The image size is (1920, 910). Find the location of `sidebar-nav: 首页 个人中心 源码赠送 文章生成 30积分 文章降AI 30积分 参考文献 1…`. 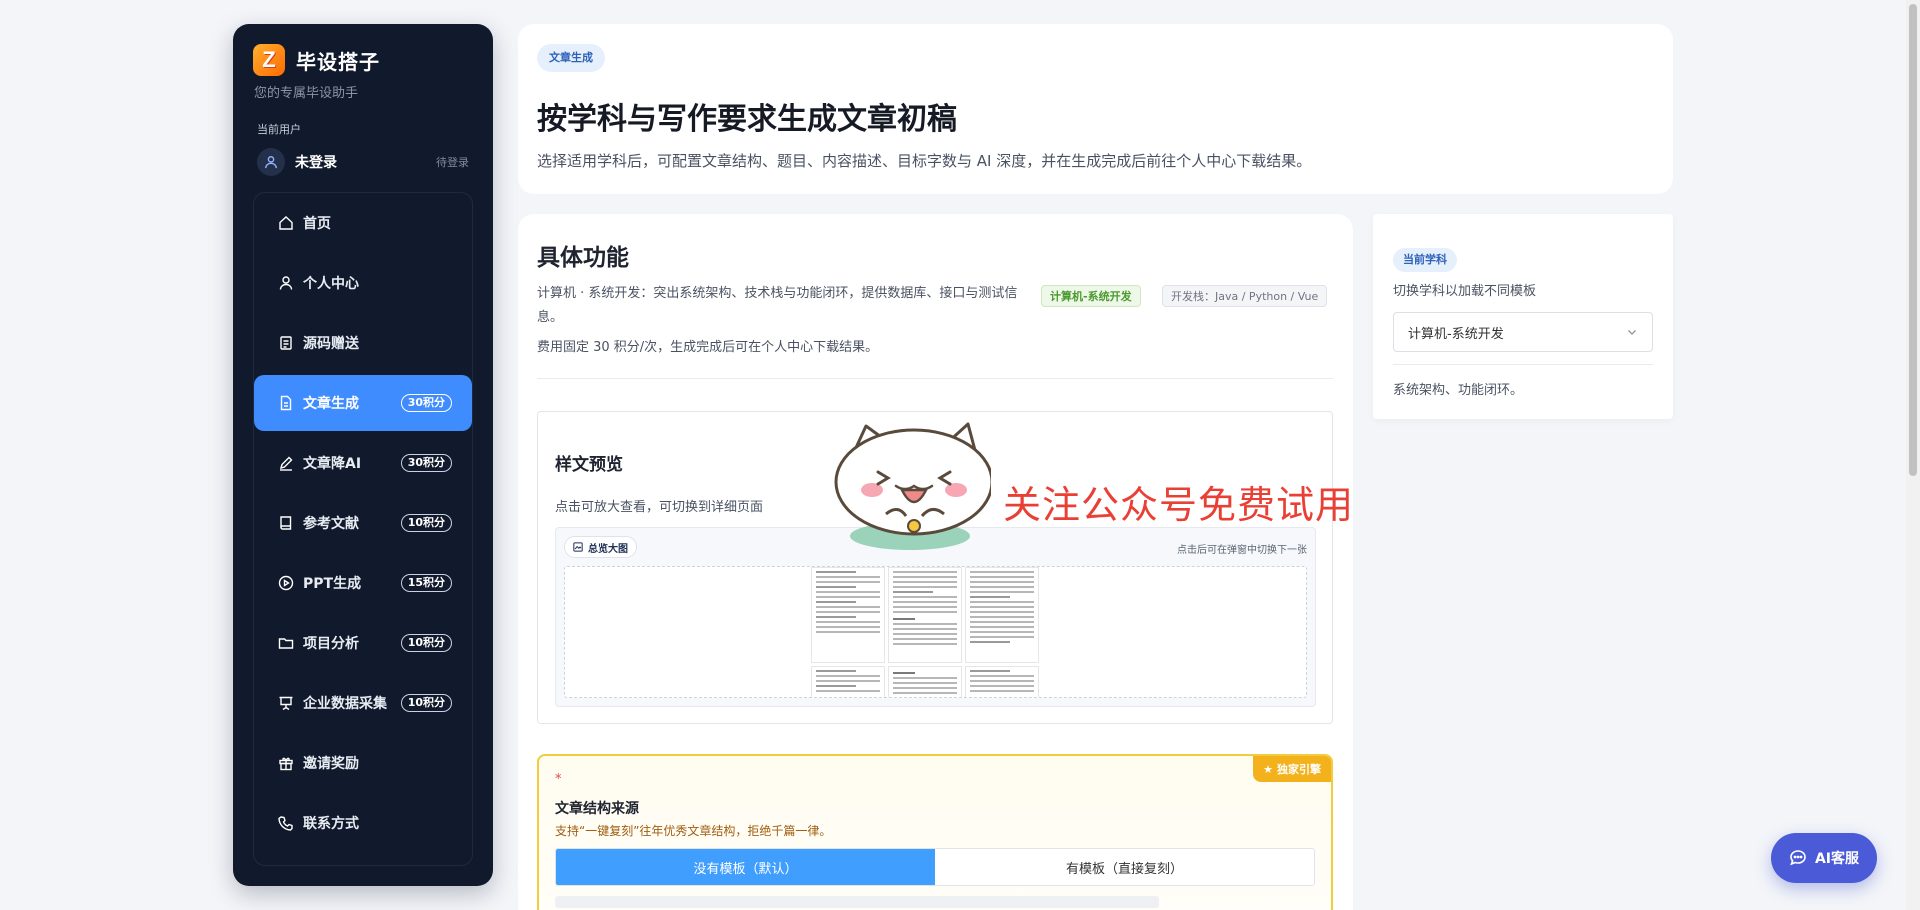

sidebar-nav: 首页 个人中心 源码赠送 文章生成 30积分 文章降AI 30积分 参考文献 1… is located at coordinates (363, 529).